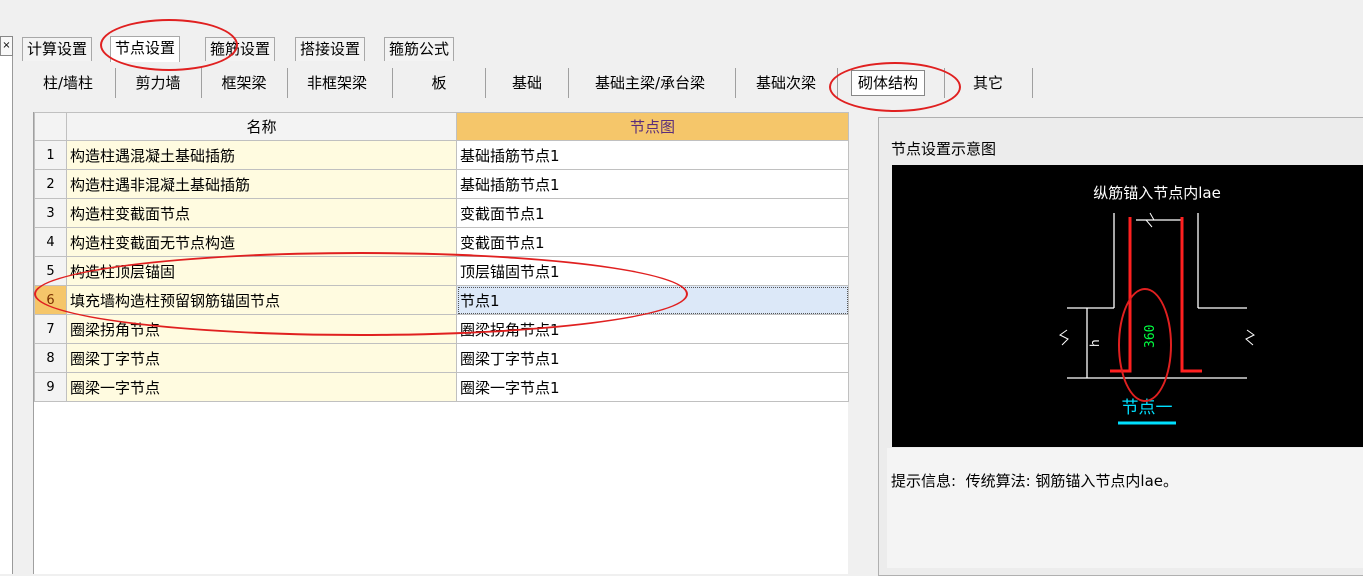 This screenshot has width=1363, height=576. Describe the element at coordinates (261, 387) in the screenshot. I see `row-name: 圈梁一字节点` at that location.